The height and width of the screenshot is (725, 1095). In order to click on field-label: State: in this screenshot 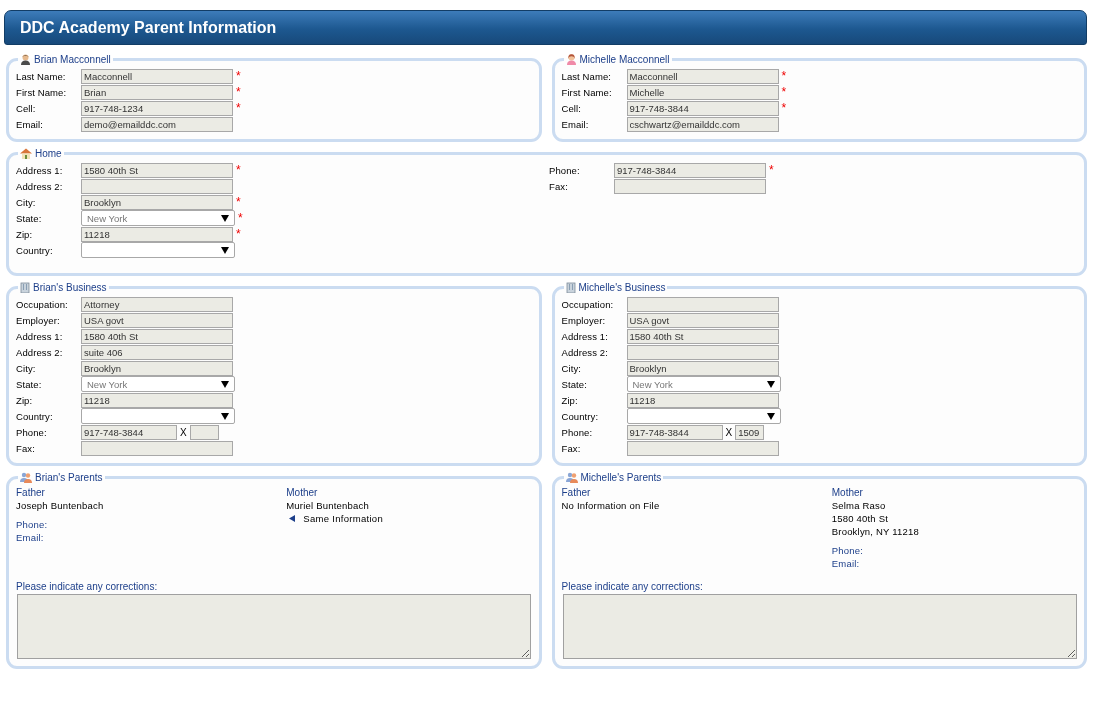, I will do `click(574, 384)`.